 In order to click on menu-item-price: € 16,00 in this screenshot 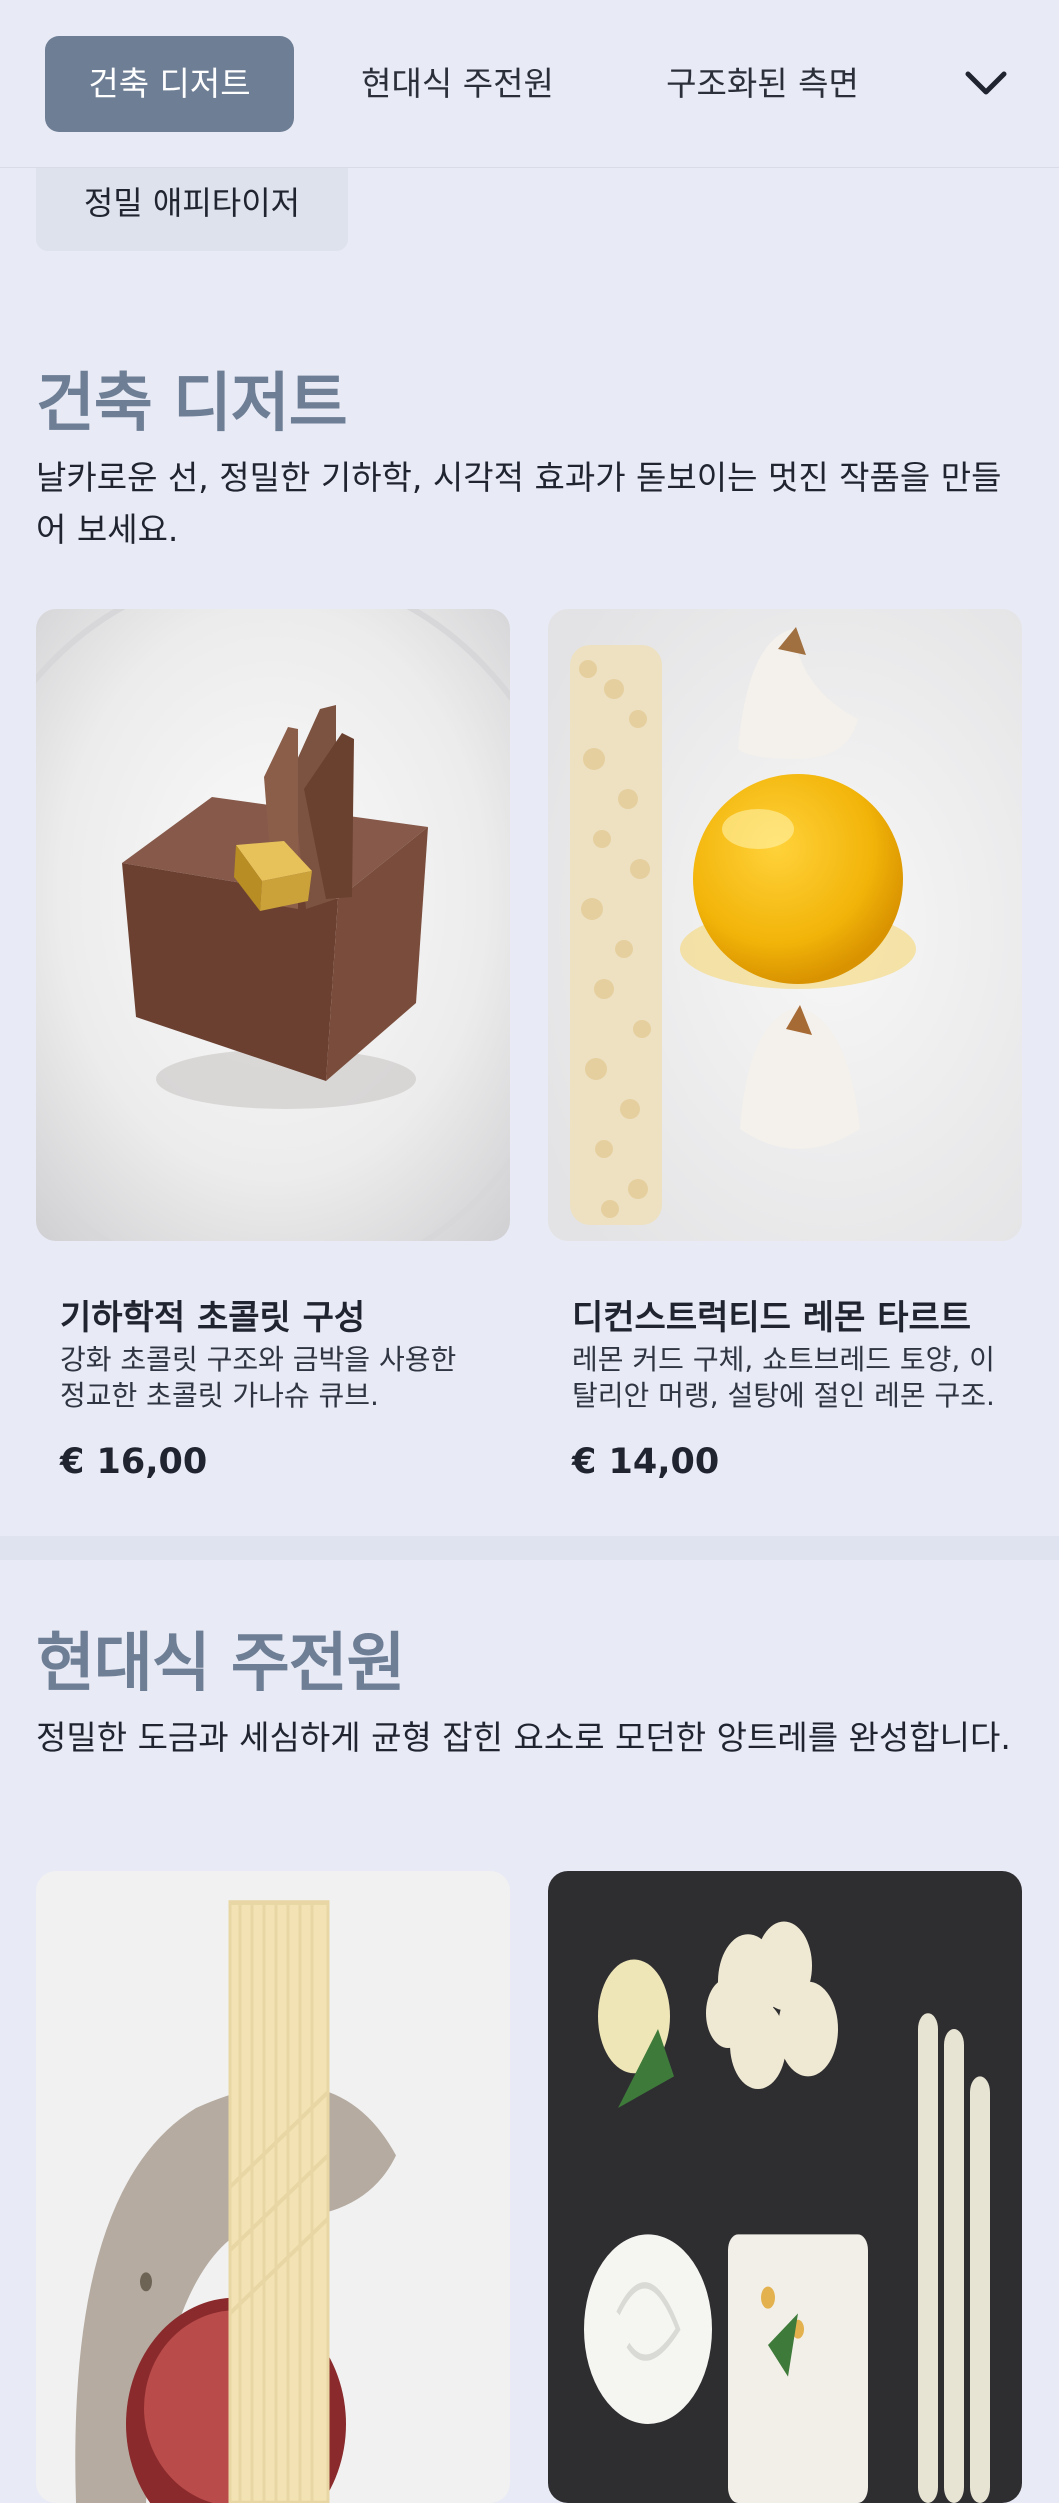, I will do `click(134, 1462)`.